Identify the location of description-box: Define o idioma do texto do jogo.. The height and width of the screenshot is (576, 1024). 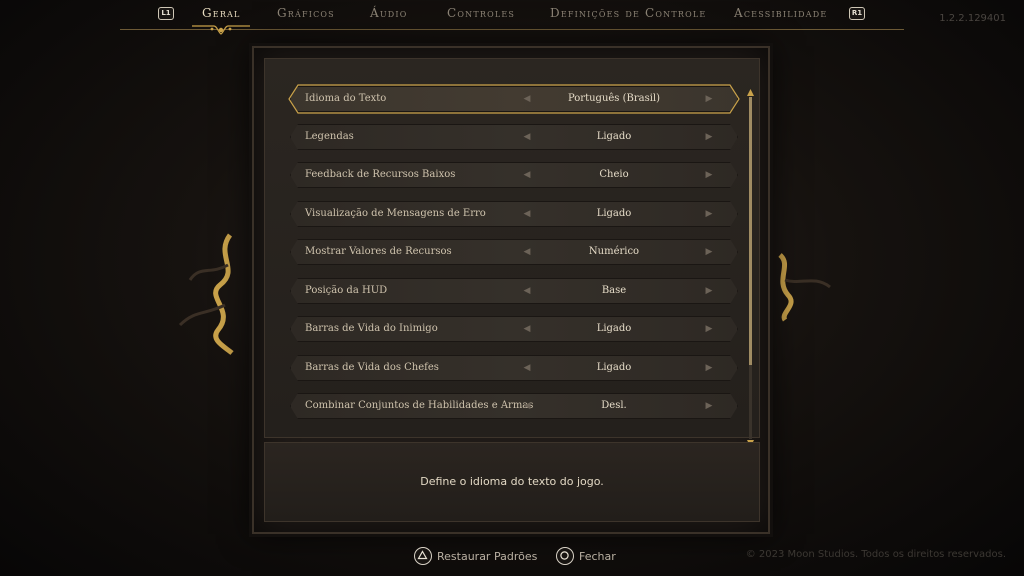
(512, 482).